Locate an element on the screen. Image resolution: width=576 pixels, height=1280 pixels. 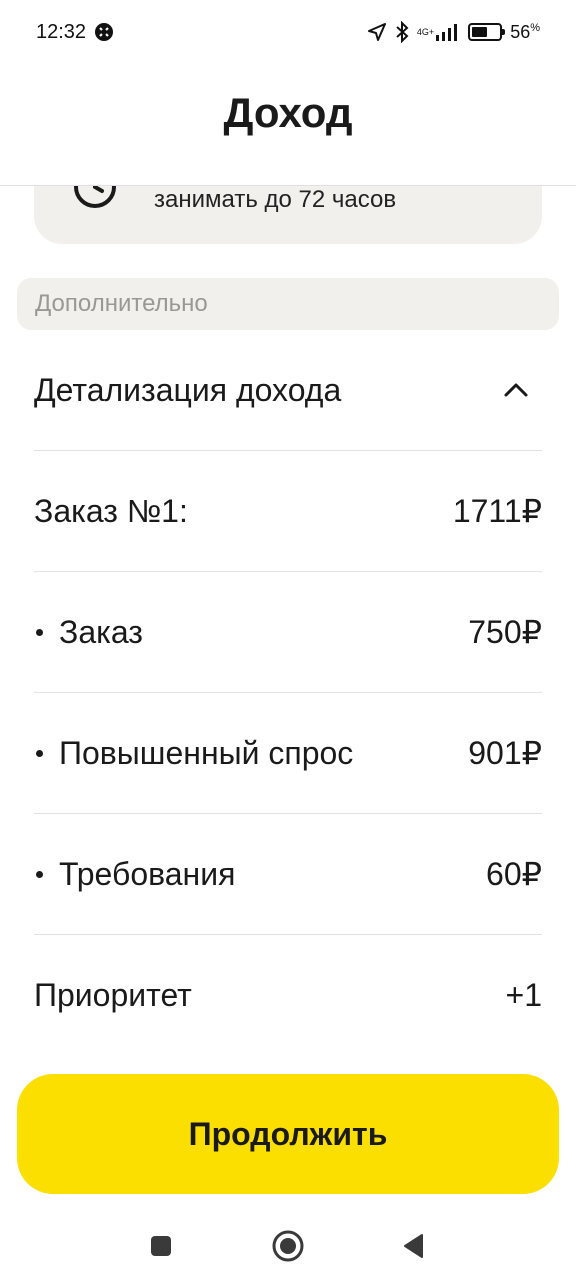
status-left: 12:32 is located at coordinates (75, 32).